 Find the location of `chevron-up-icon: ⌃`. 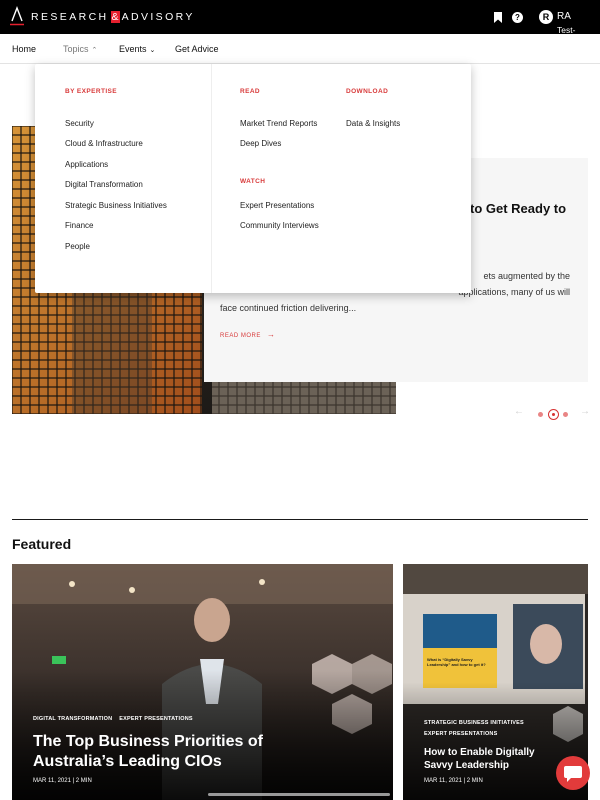

chevron-up-icon: ⌃ is located at coordinates (94, 50).